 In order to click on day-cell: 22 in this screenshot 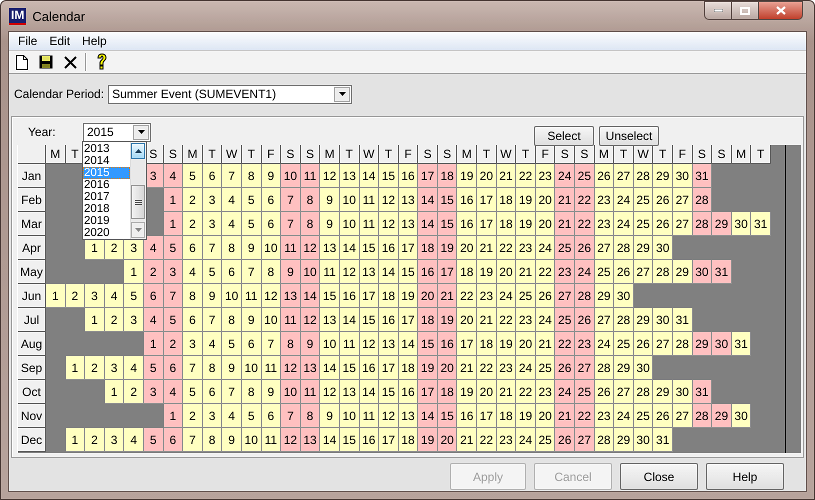, I will do `click(506, 320)`.